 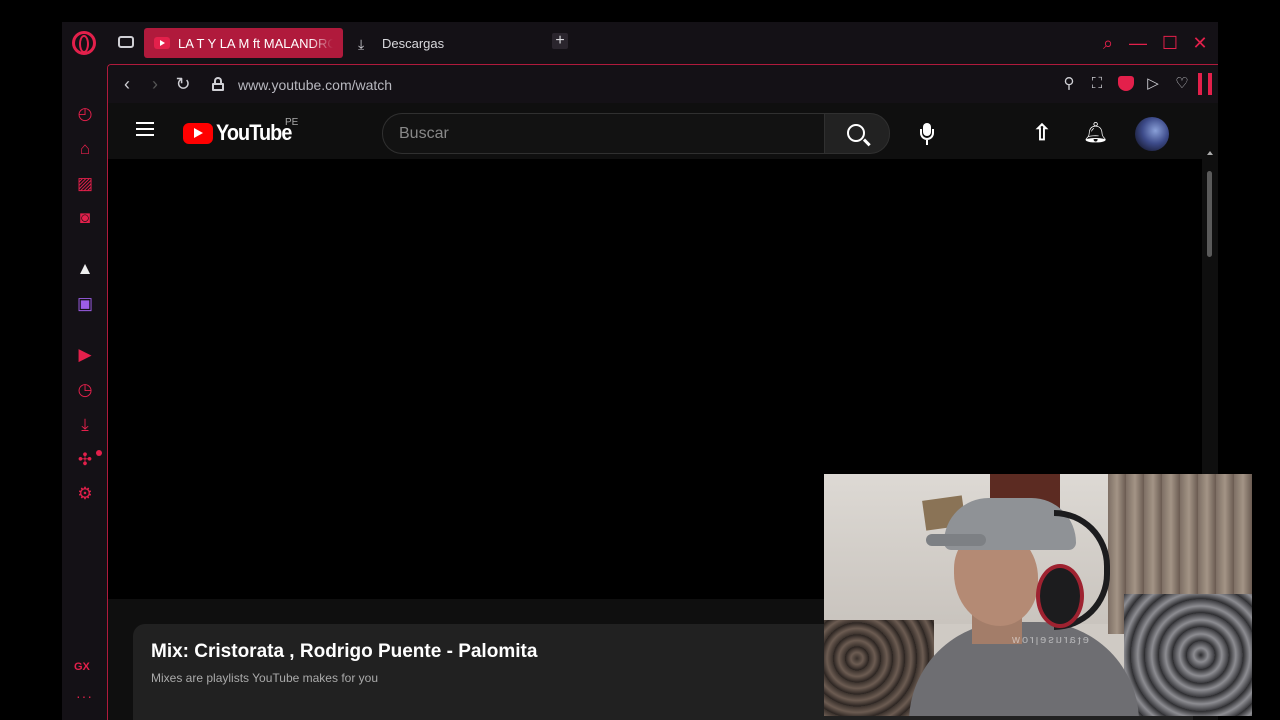 I want to click on search-button, so click(x=857, y=133).